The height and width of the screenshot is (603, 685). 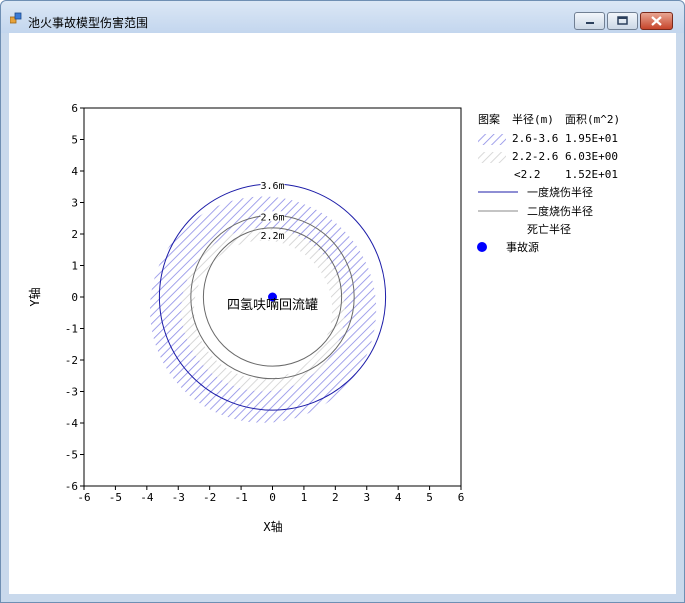 I want to click on legend-label-second-degree: 二度烧伤半径, so click(x=560, y=211).